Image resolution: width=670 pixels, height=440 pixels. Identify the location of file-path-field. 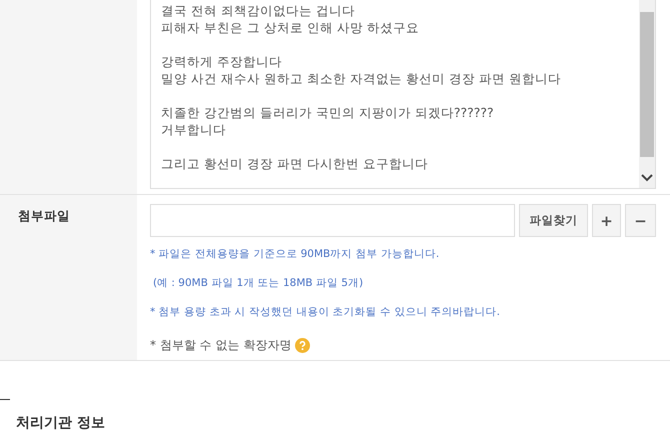
(332, 220).